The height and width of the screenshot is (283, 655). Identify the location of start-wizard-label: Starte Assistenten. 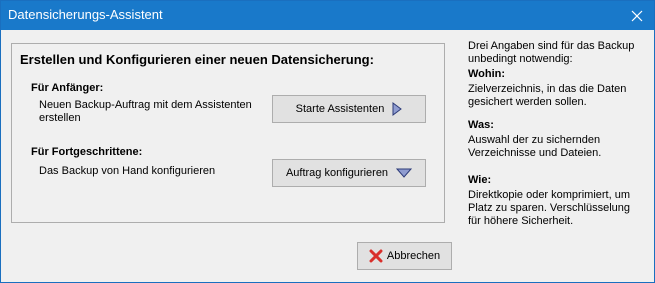
(340, 109).